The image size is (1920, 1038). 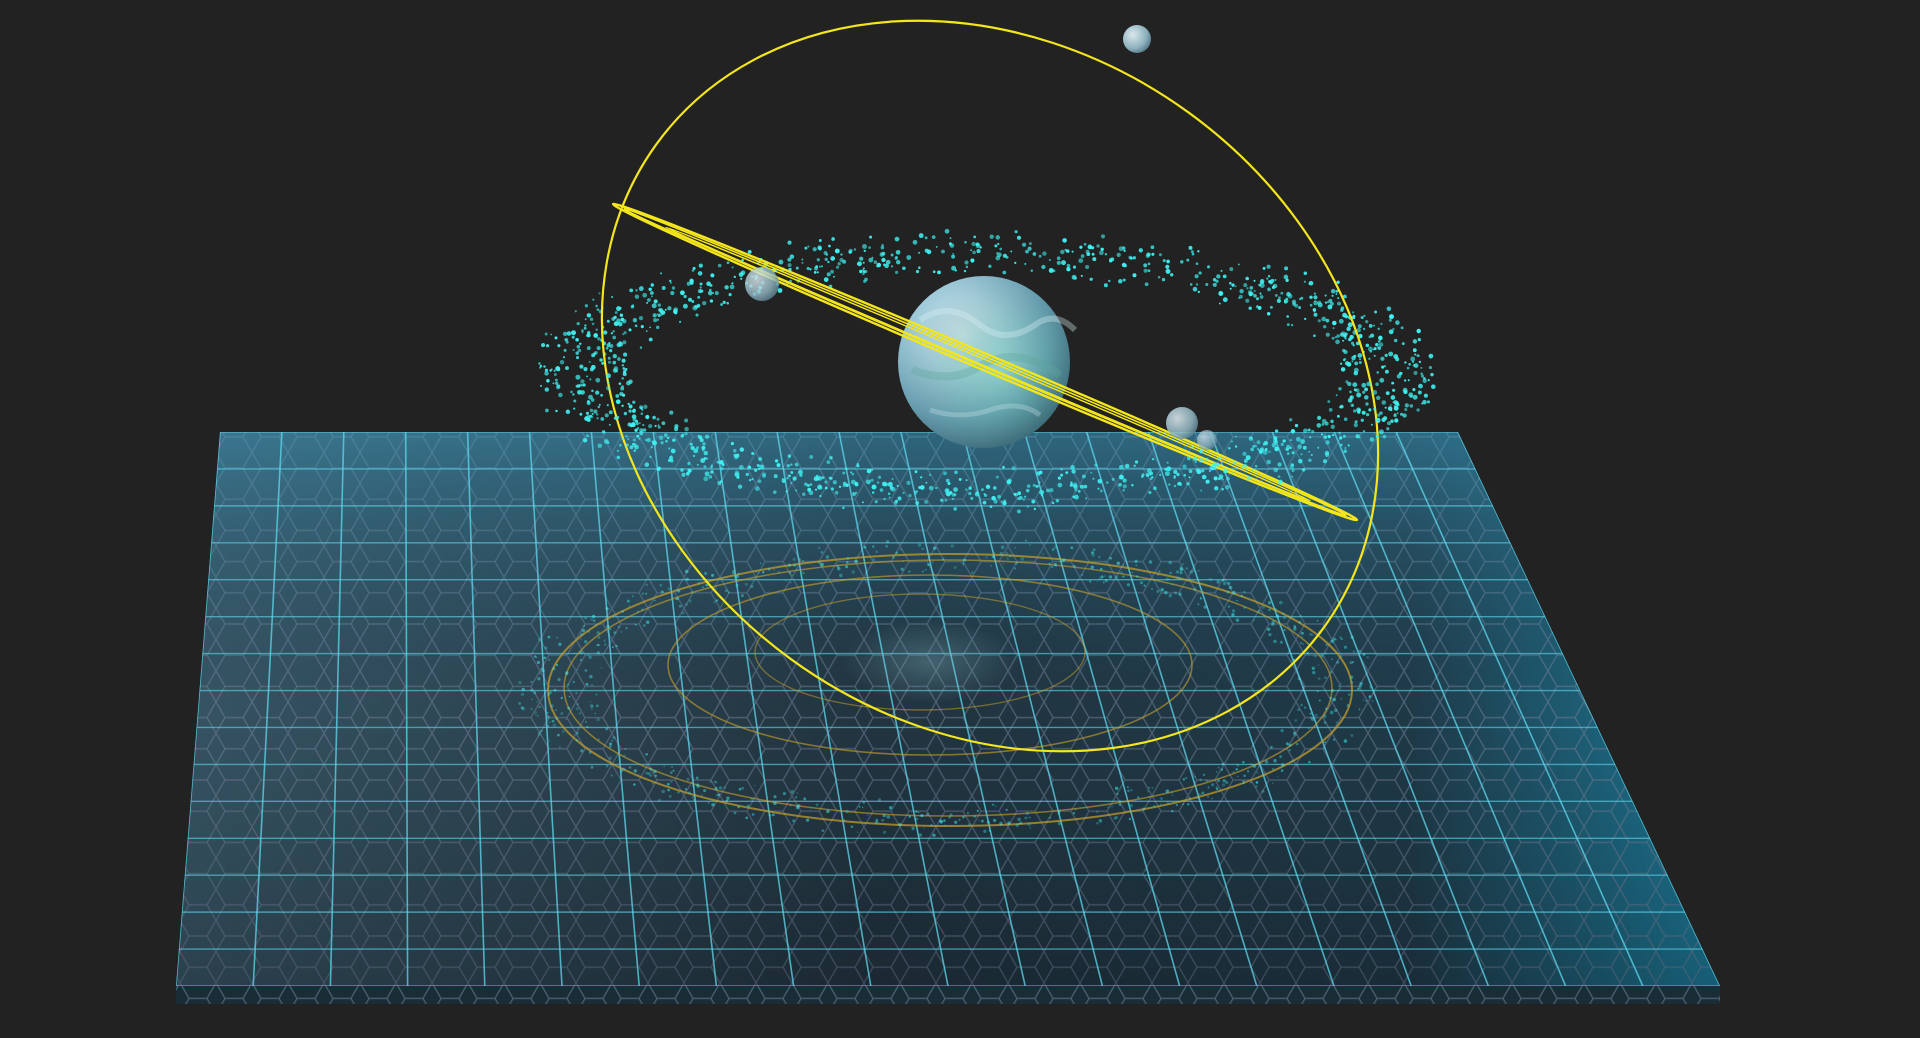 I want to click on moon-right, so click(x=1182, y=423).